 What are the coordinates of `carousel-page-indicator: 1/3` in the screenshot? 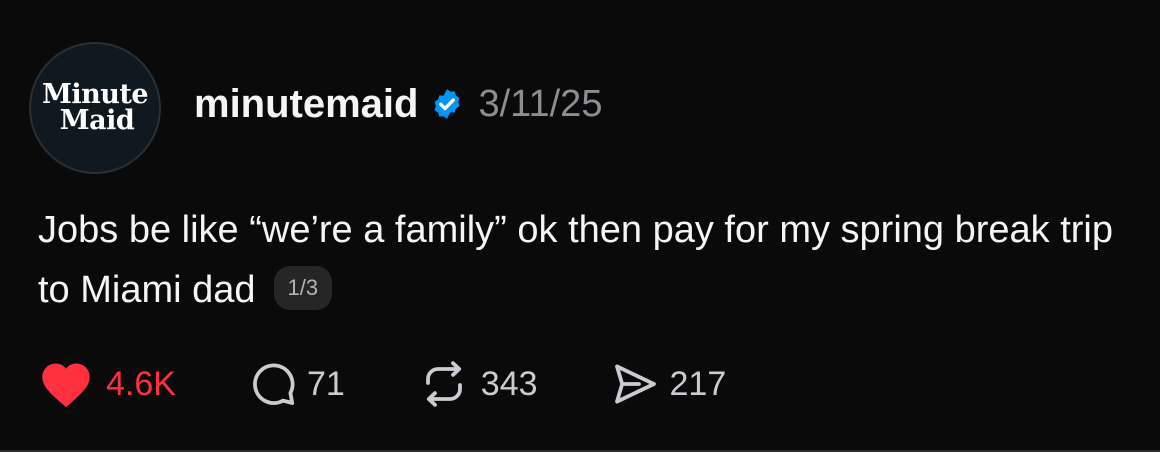 It's located at (303, 287).